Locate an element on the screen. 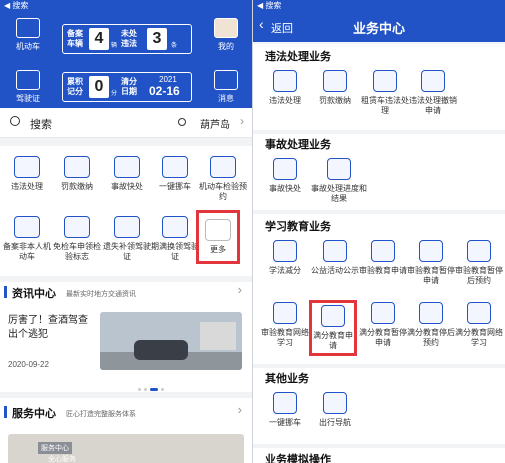 The height and width of the screenshot is (463, 505). section-title: 学习教育业务 is located at coordinates (298, 227).